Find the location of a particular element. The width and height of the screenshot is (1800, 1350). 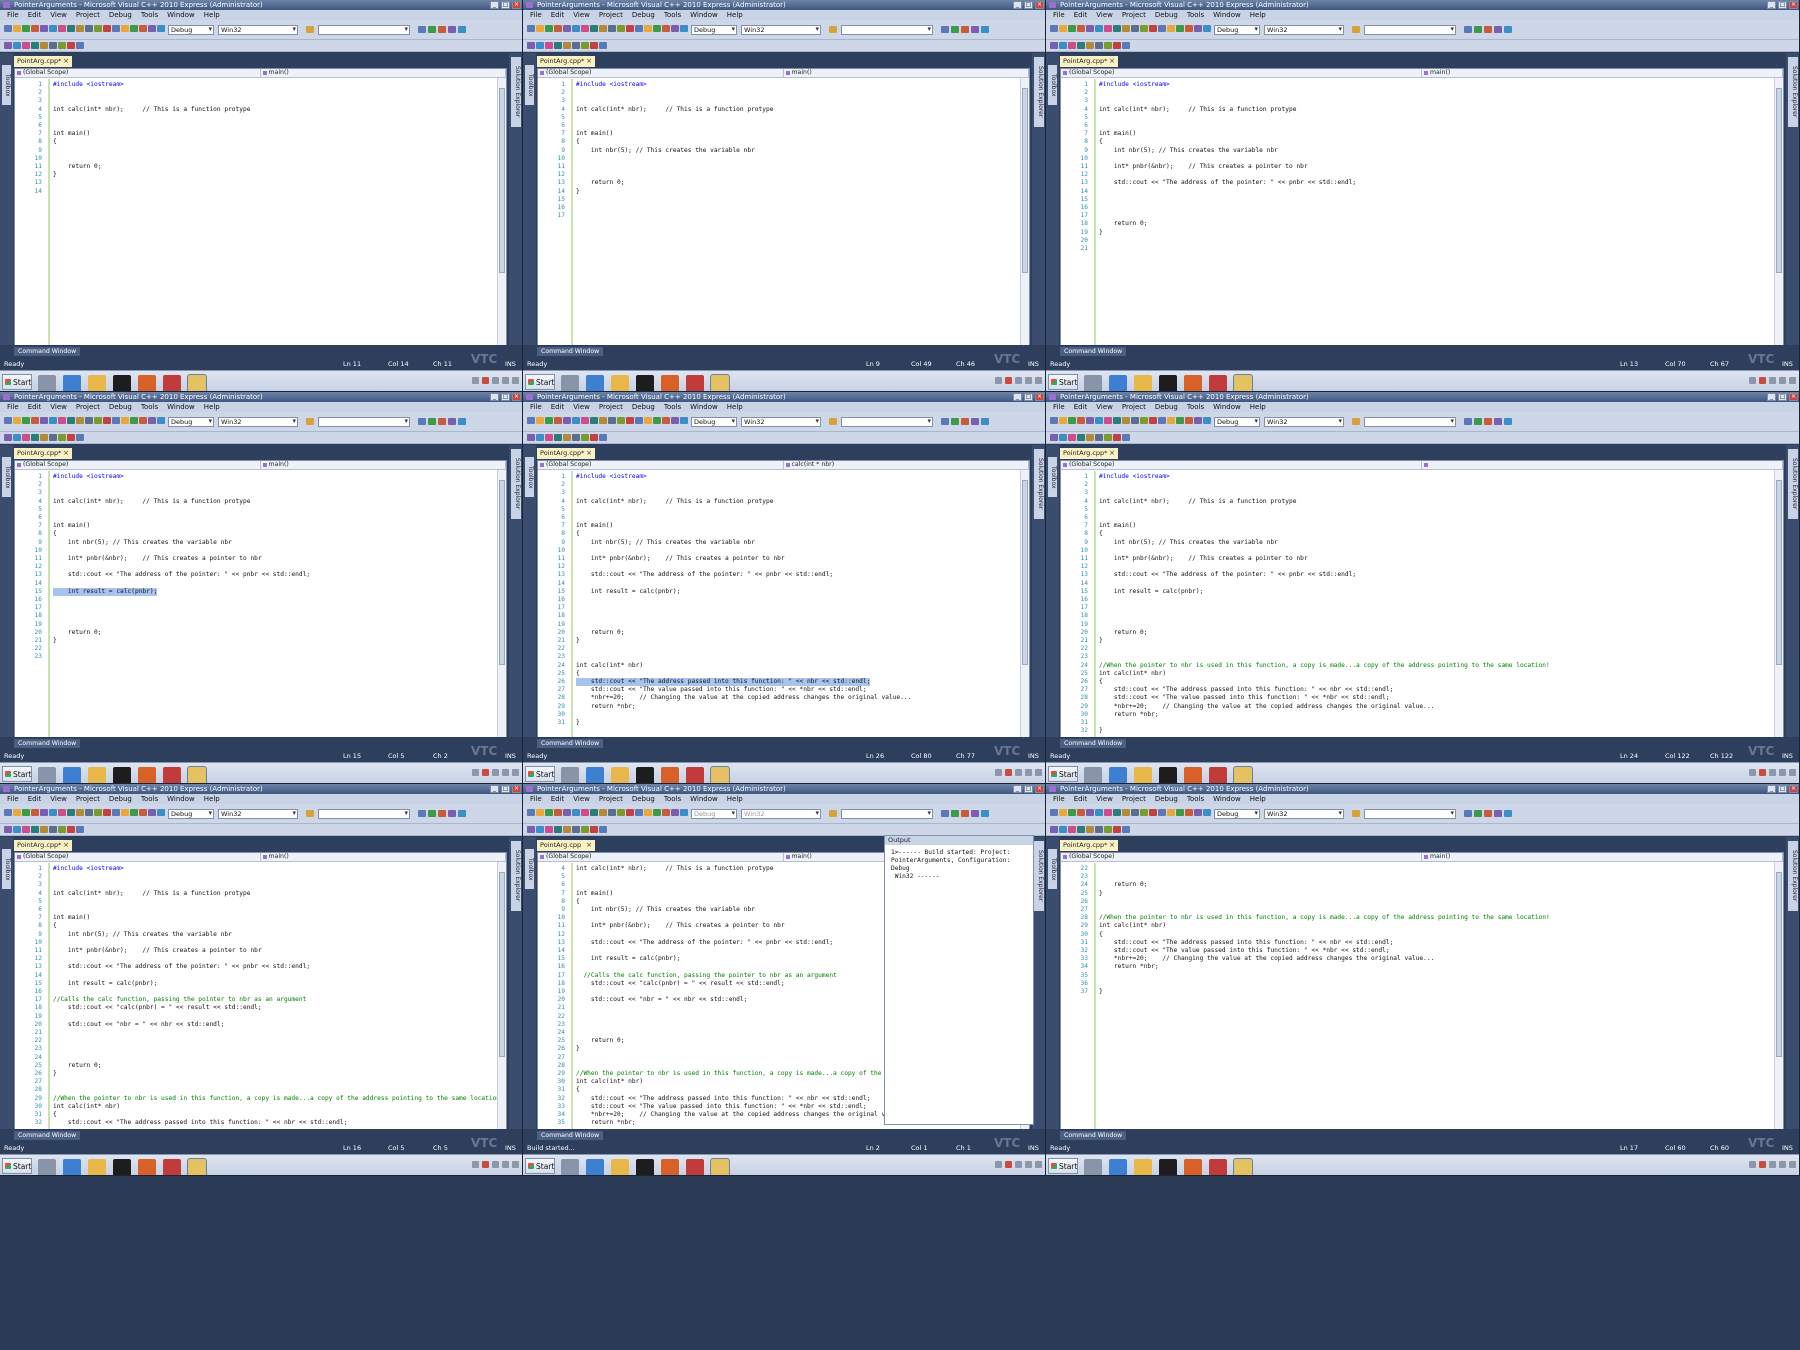

code-line: 2 is located at coordinates (256, 485).